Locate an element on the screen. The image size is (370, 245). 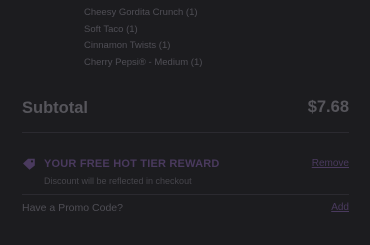
list-item: Soft Taco (1) is located at coordinates (111, 29).